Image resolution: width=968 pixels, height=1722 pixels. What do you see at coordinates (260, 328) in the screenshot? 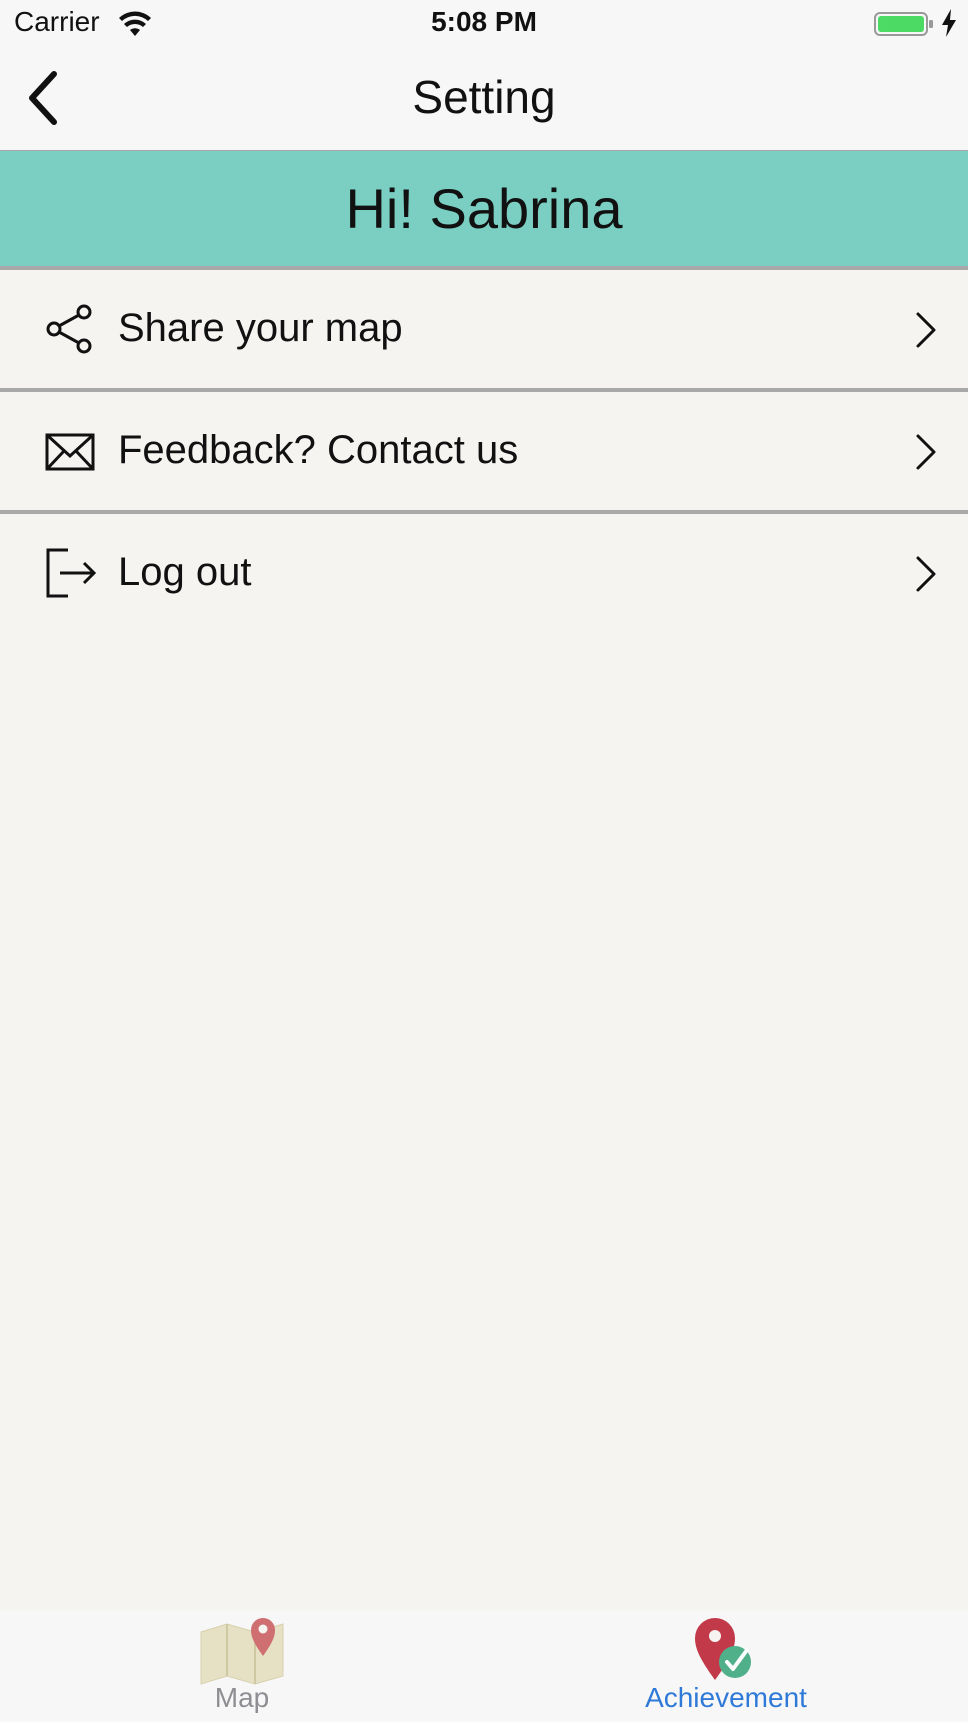
I see `menu-item-label: Share your map` at bounding box center [260, 328].